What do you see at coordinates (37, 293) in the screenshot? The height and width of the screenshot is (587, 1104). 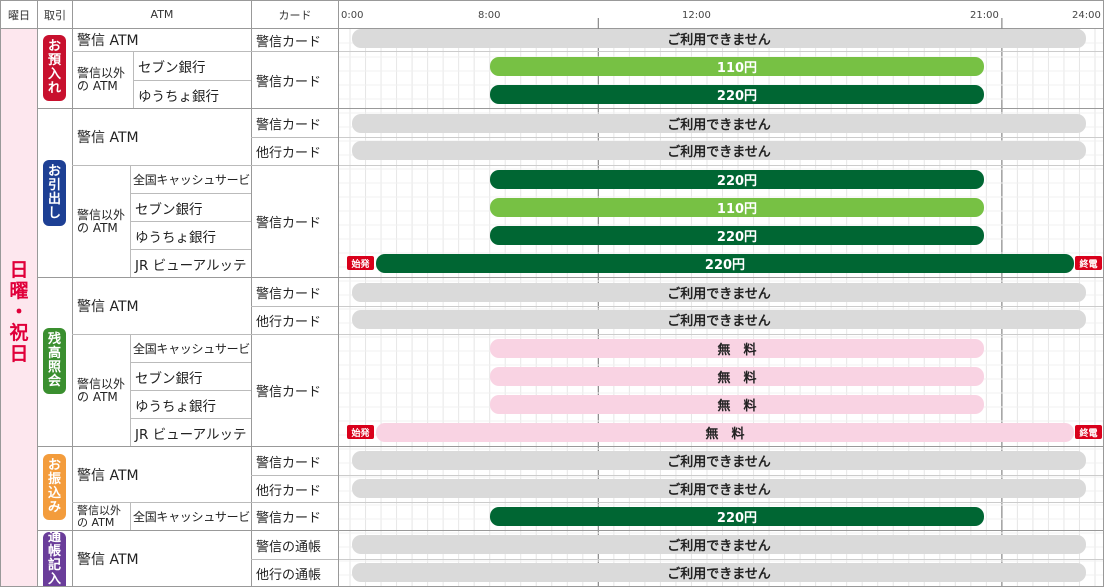 I see `grid-line` at bounding box center [37, 293].